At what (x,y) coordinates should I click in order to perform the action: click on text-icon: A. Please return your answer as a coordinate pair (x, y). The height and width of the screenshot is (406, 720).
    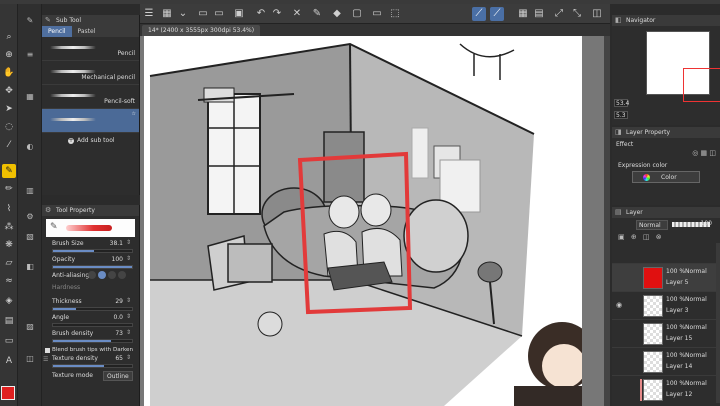
    Looking at the image, I should click on (9, 361).